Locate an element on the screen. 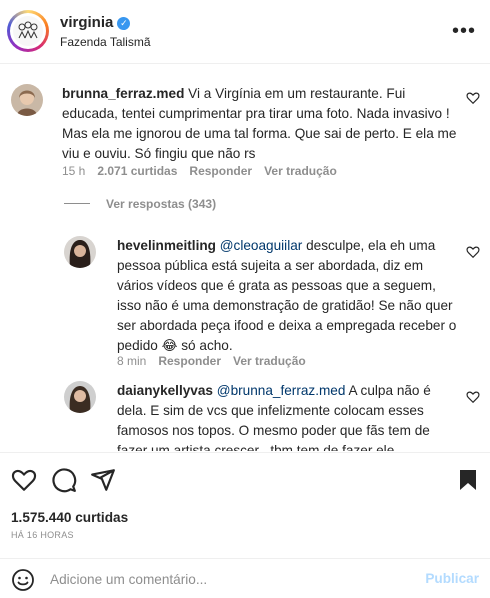 The image size is (490, 598). reply-mention: @cleoaguiilar is located at coordinates (261, 245).